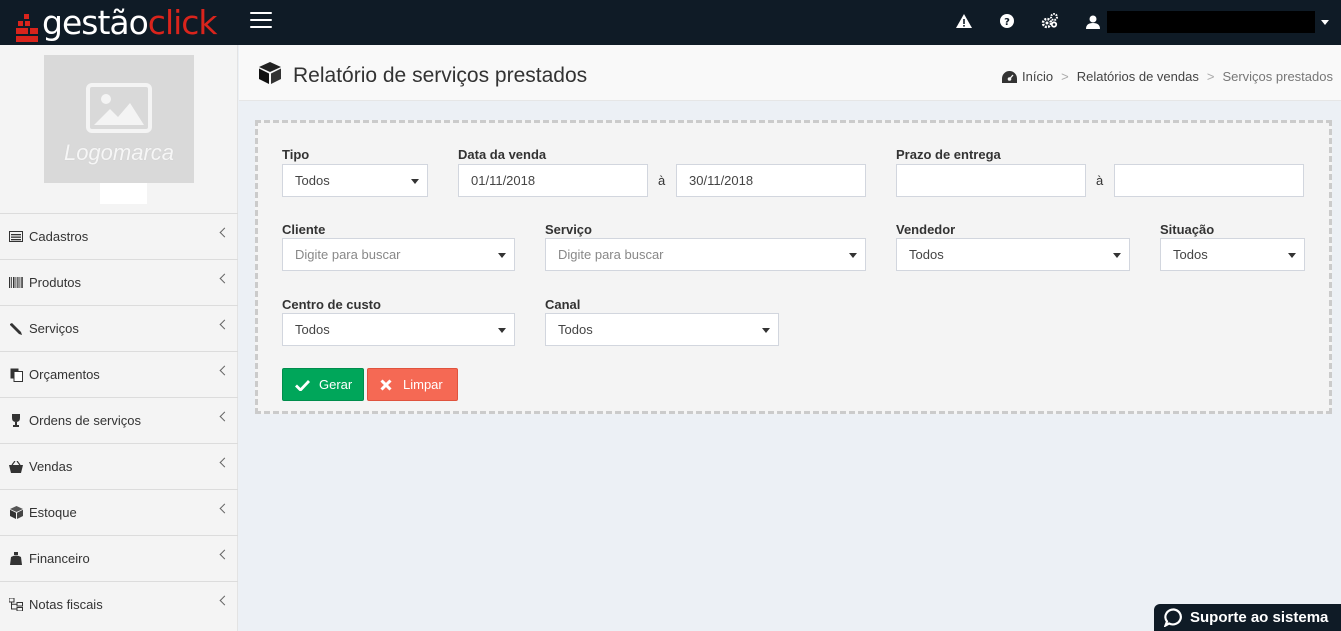 The width and height of the screenshot is (1341, 631). I want to click on sidebar-item-label: Notas fiscais, so click(66, 604).